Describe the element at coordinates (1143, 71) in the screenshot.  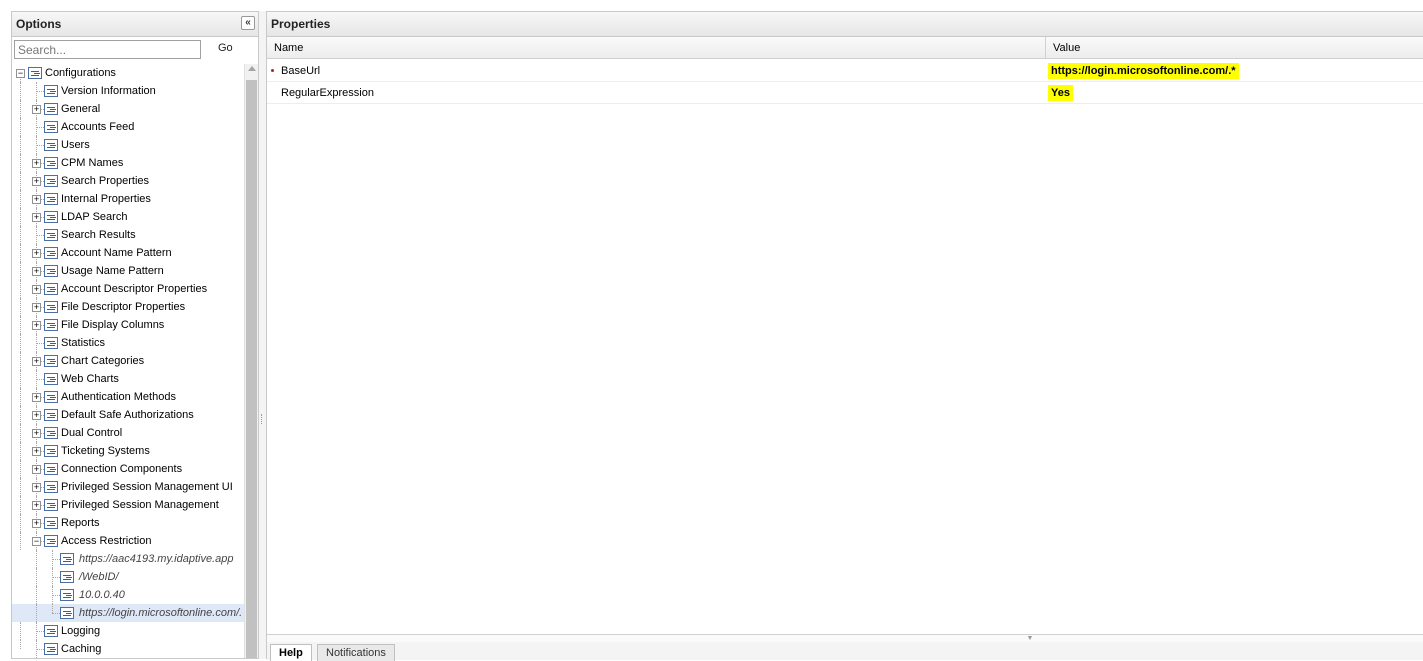
I see `property-value: https://login.microsoftonline.com/.*` at that location.